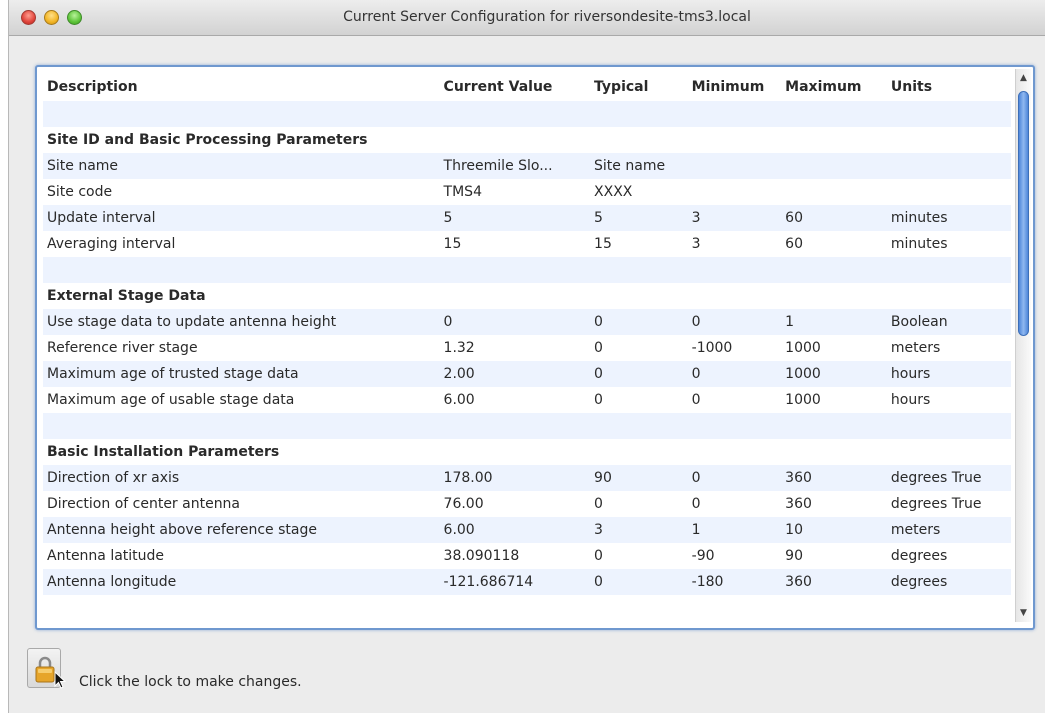 The width and height of the screenshot is (1045, 713). I want to click on cell-minimum: -90, so click(734, 556).